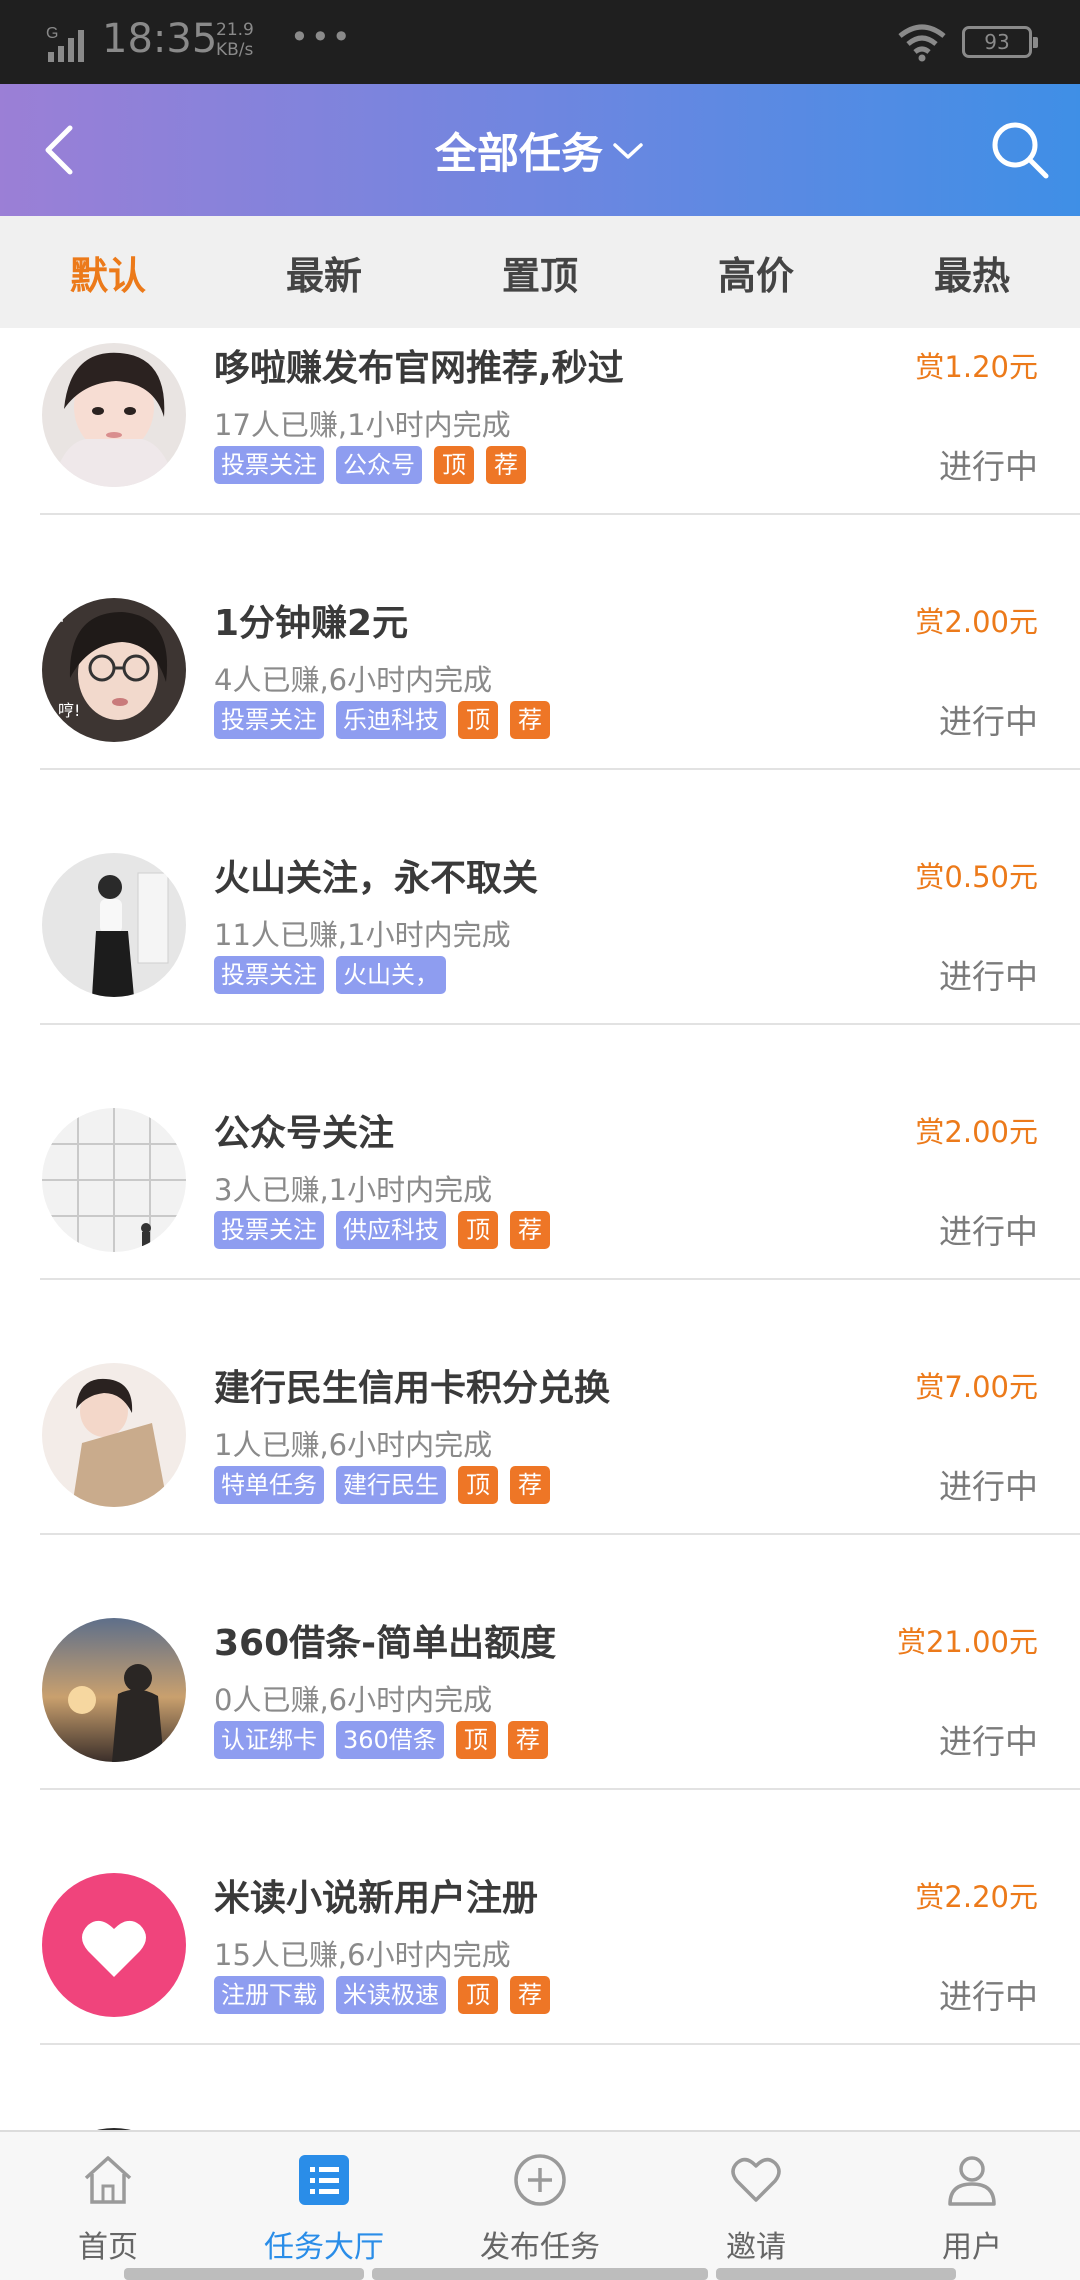  I want to click on tab-default: 默认, so click(108, 272).